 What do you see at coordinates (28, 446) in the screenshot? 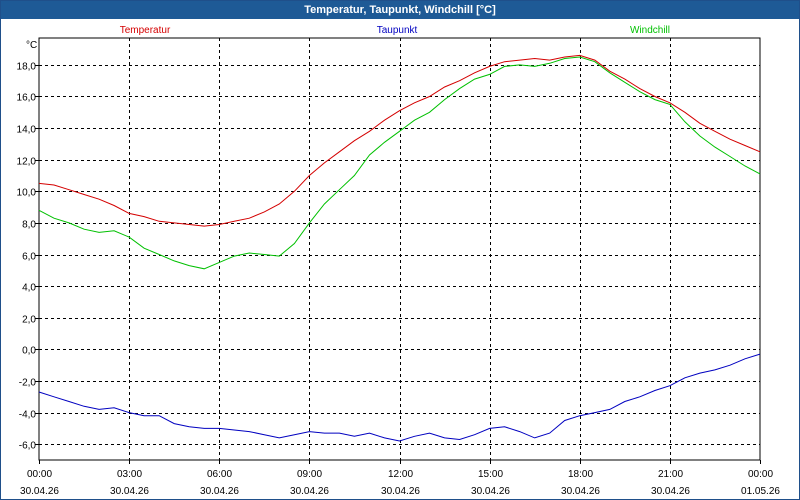
I see `y-tick-label: -6,0` at bounding box center [28, 446].